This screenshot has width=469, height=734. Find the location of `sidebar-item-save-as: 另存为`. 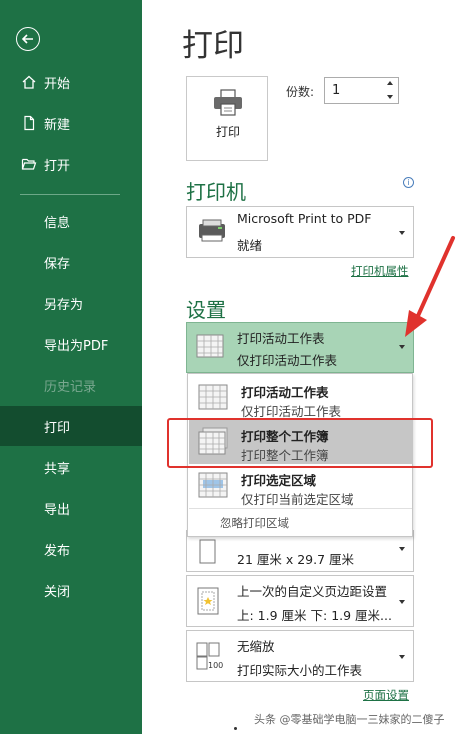

sidebar-item-save-as: 另存为 is located at coordinates (71, 303).